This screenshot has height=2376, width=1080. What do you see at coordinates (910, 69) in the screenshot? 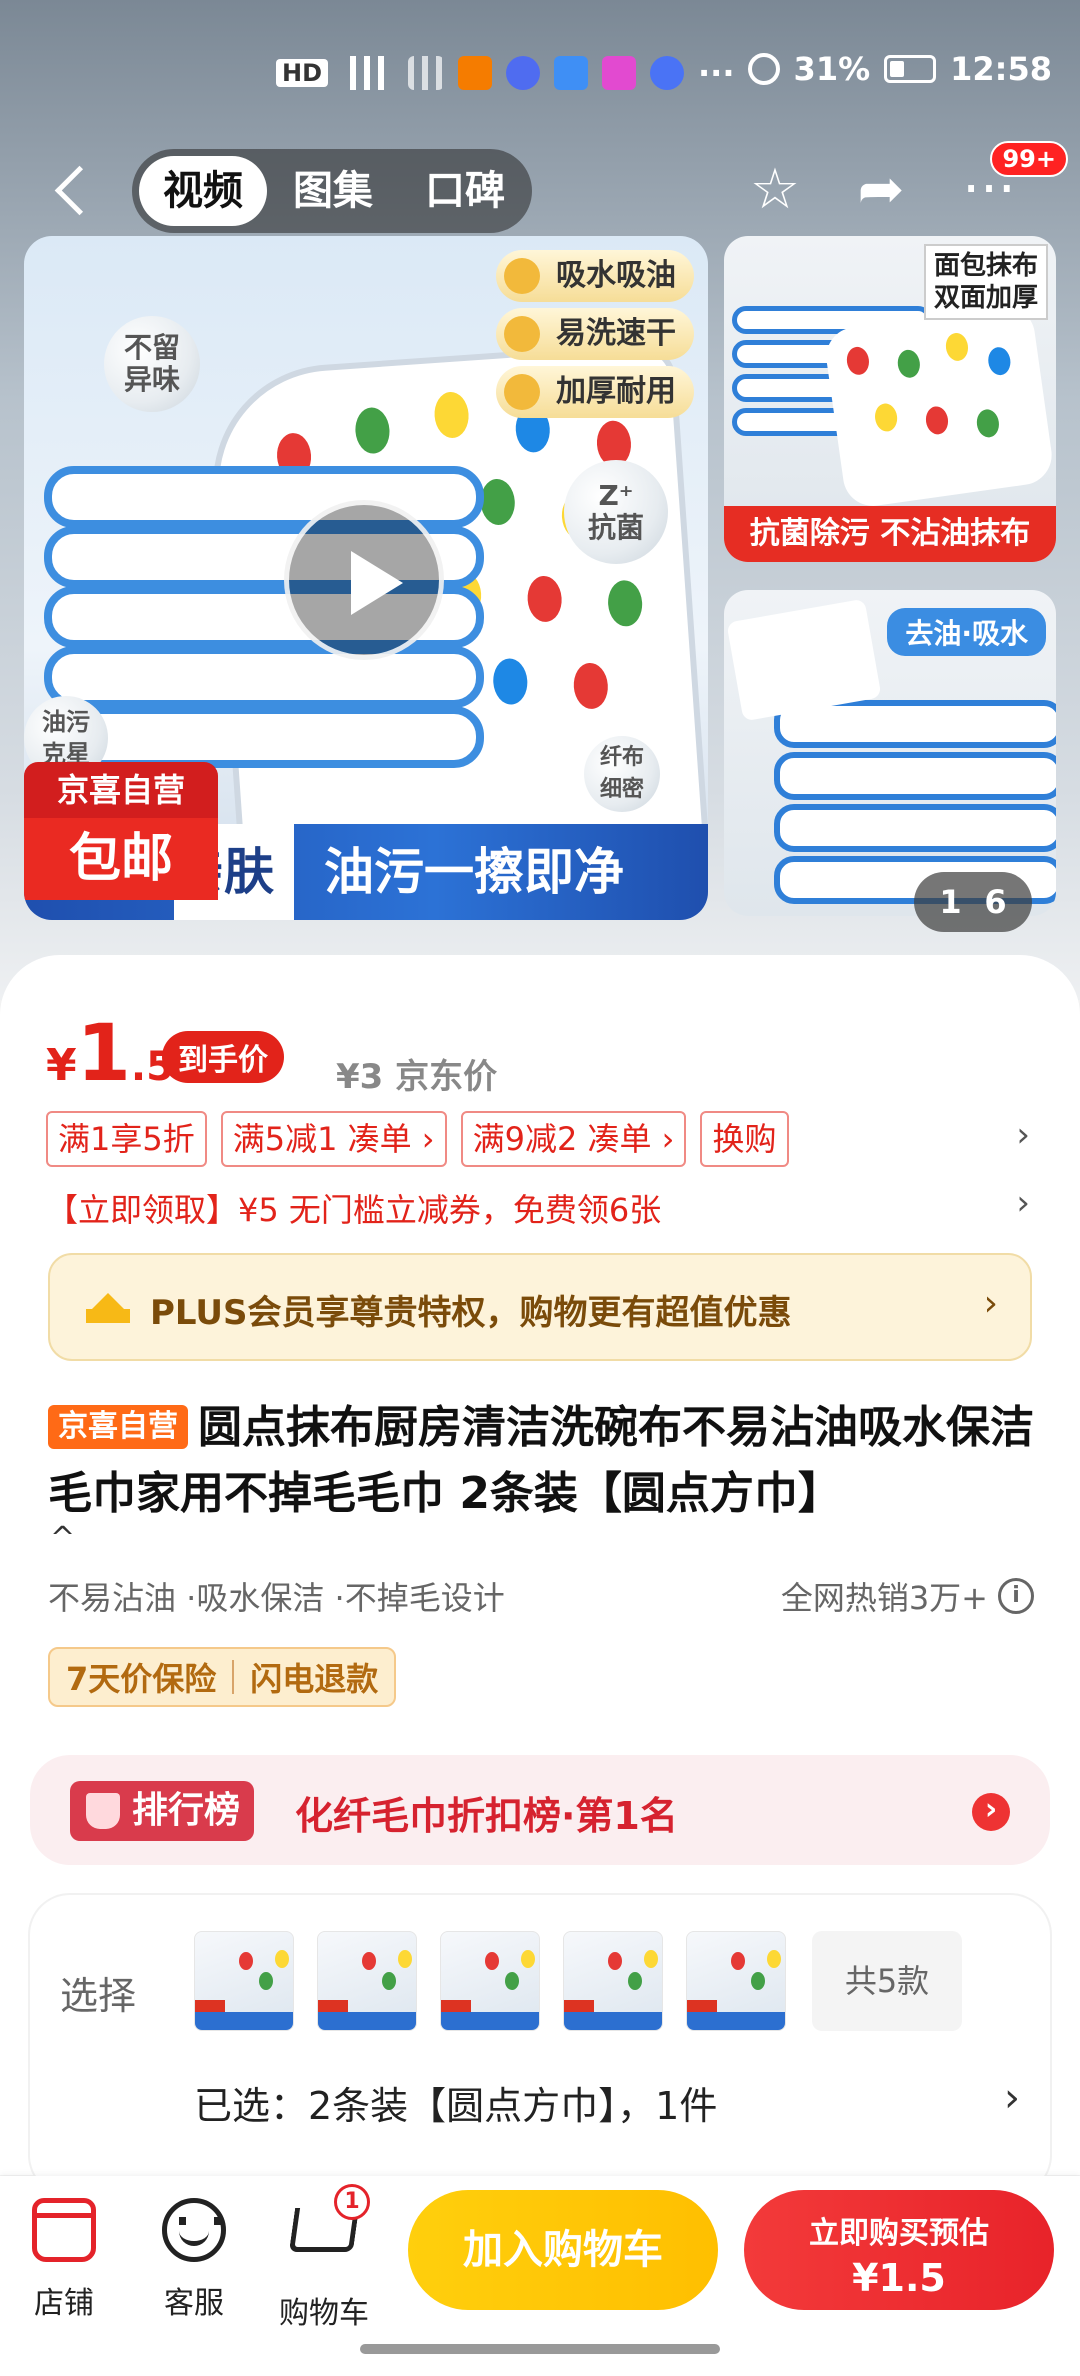
I see `battery-icon` at bounding box center [910, 69].